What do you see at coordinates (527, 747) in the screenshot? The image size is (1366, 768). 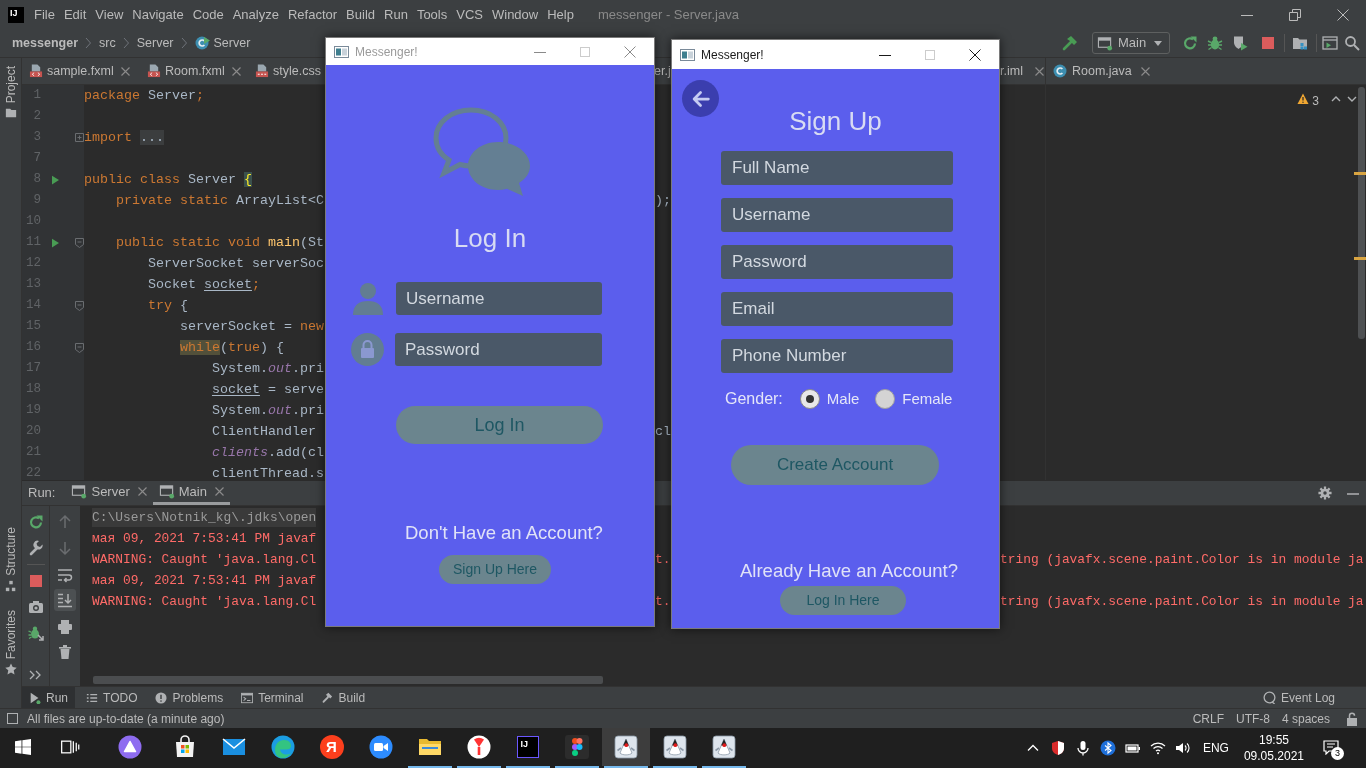 I see `taskbar-app-glyph: IJ` at bounding box center [527, 747].